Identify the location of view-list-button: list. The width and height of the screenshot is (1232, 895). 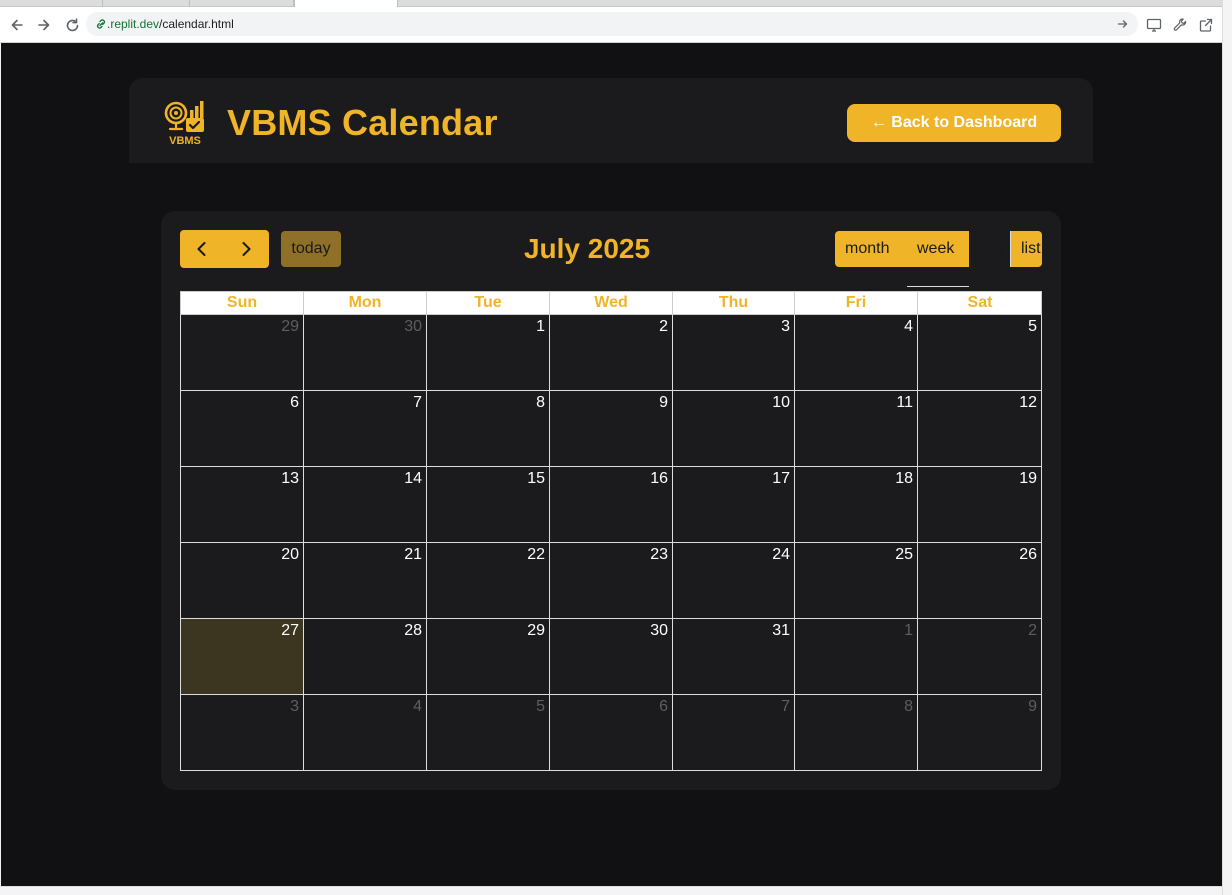
(1026, 249).